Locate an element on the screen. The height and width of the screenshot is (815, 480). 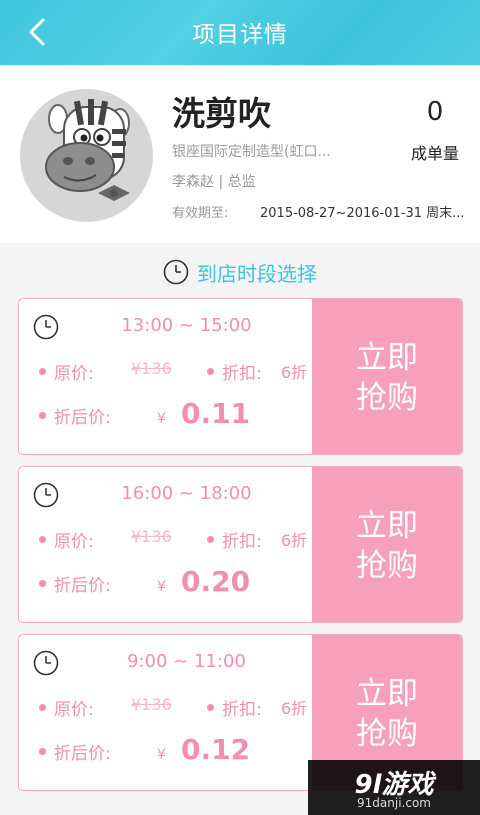
header-bar: 项目详情 is located at coordinates (240, 32).